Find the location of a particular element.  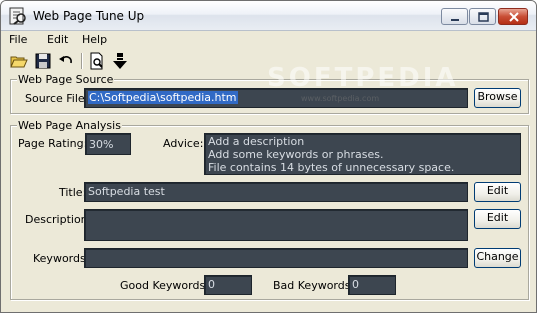

menu-edit: Edit is located at coordinates (57, 39).